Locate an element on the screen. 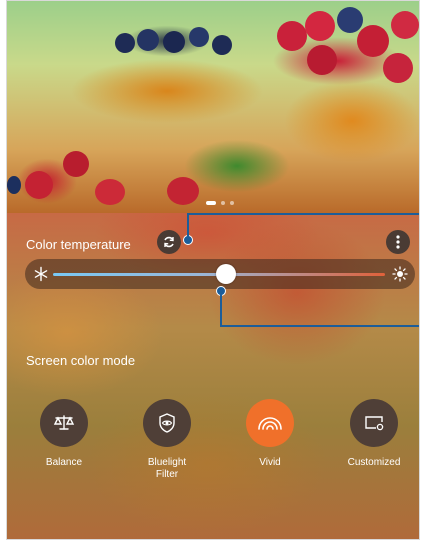  mode-customized: Customized is located at coordinates (374, 434).